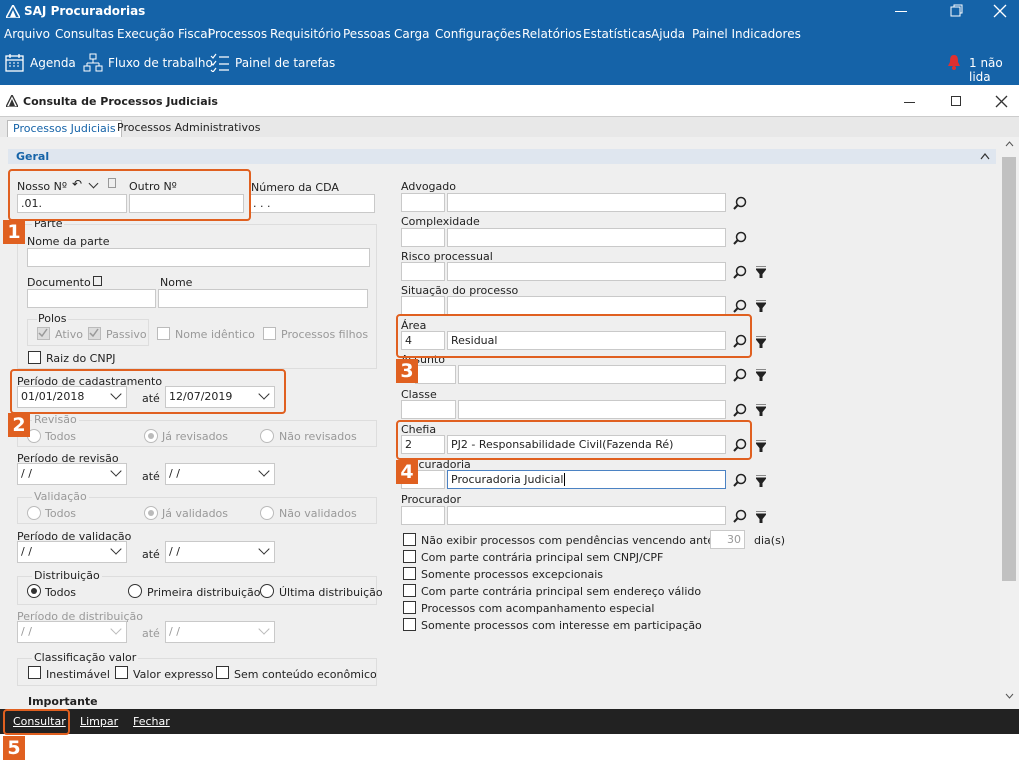  What do you see at coordinates (423, 237) in the screenshot?
I see `complexidade-code` at bounding box center [423, 237].